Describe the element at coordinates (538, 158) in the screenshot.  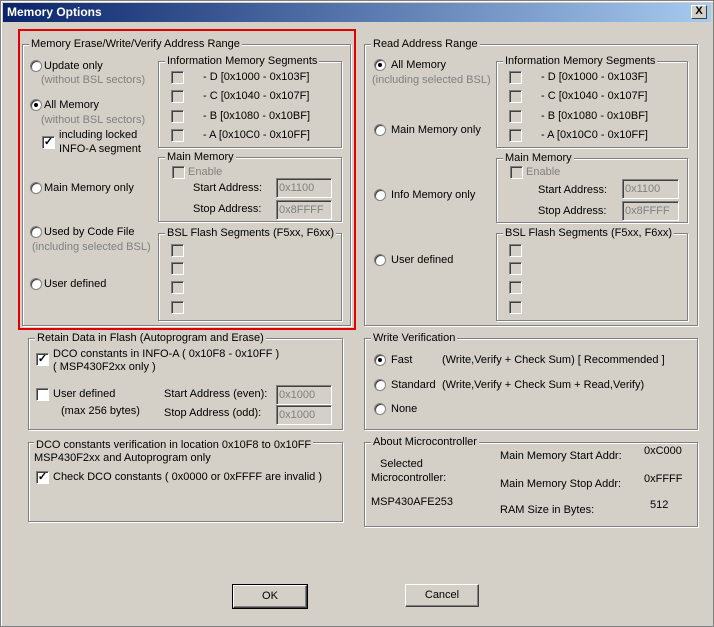
I see `read-main-memory-title: Main Memory` at that location.